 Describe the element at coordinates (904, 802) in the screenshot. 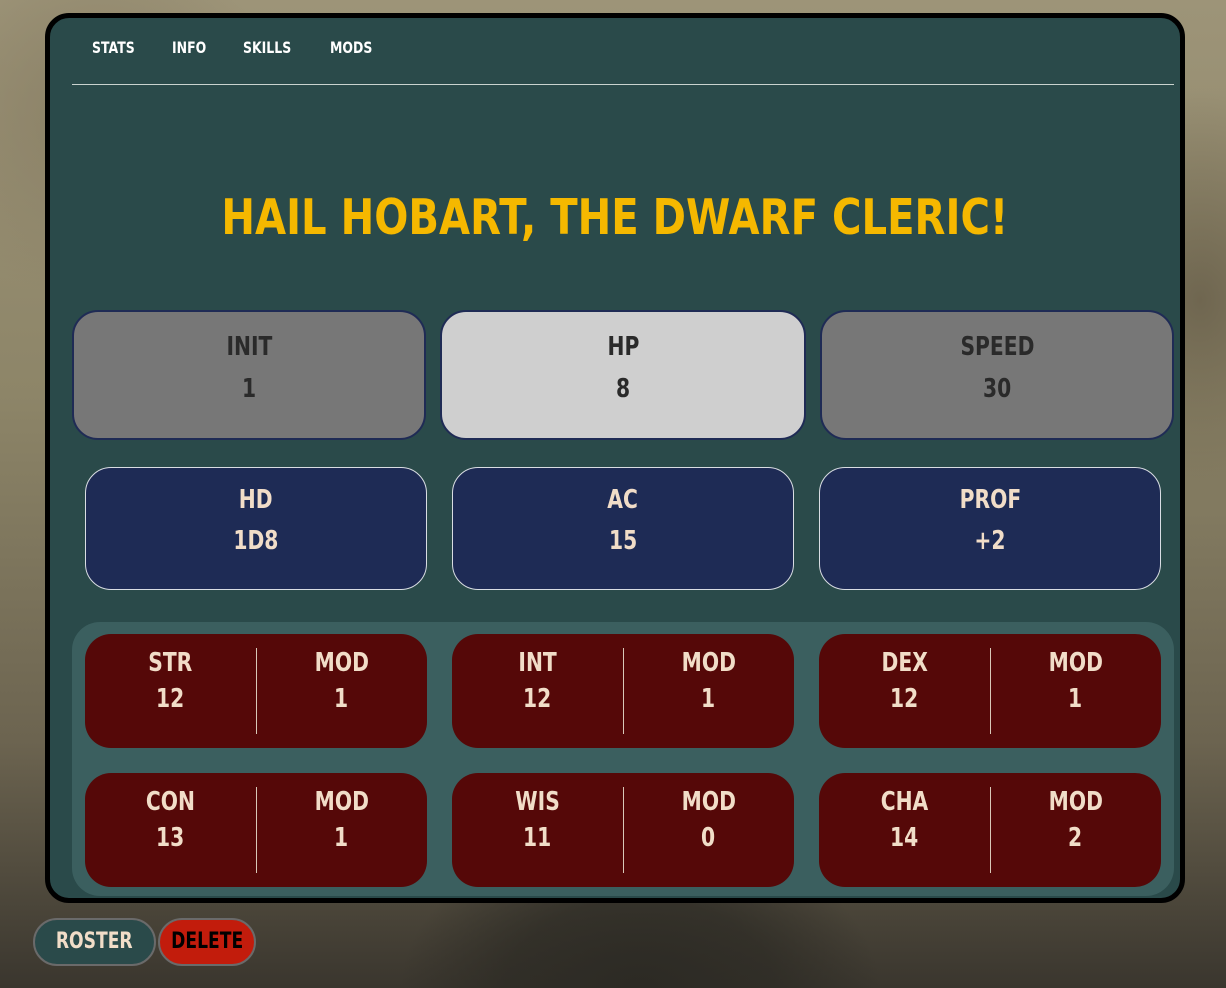

I see `ability-cha-label: CHA` at that location.